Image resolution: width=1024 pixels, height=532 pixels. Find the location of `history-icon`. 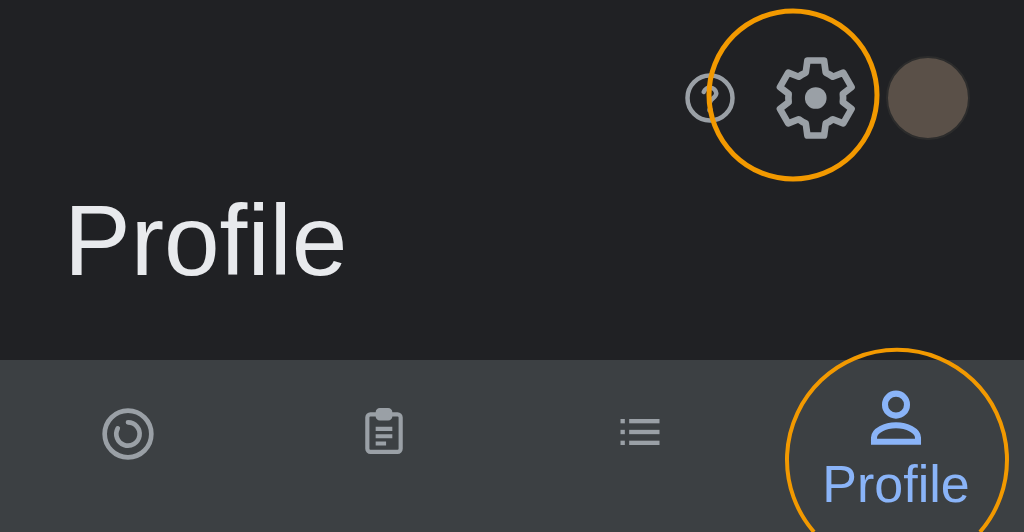

history-icon is located at coordinates (128, 434).